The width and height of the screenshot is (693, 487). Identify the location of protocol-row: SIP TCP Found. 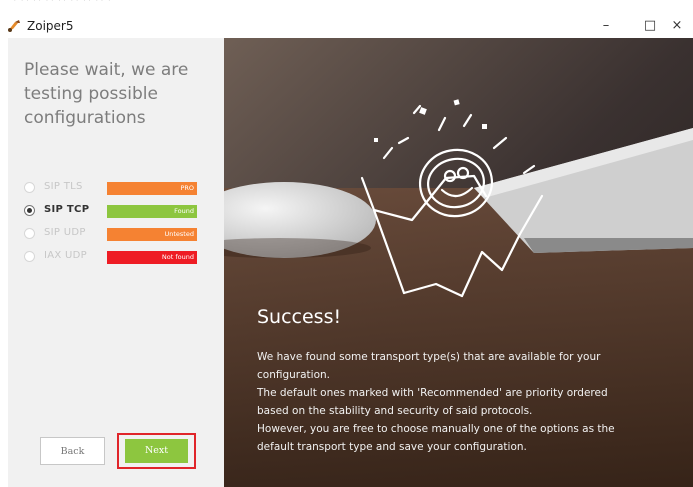
(115, 211).